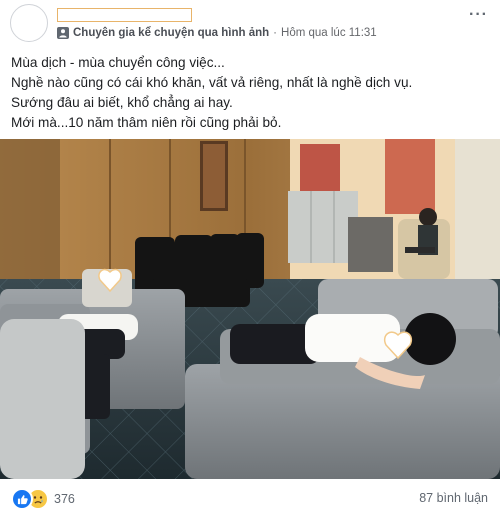  I want to click on author-avatar, so click(29, 23).